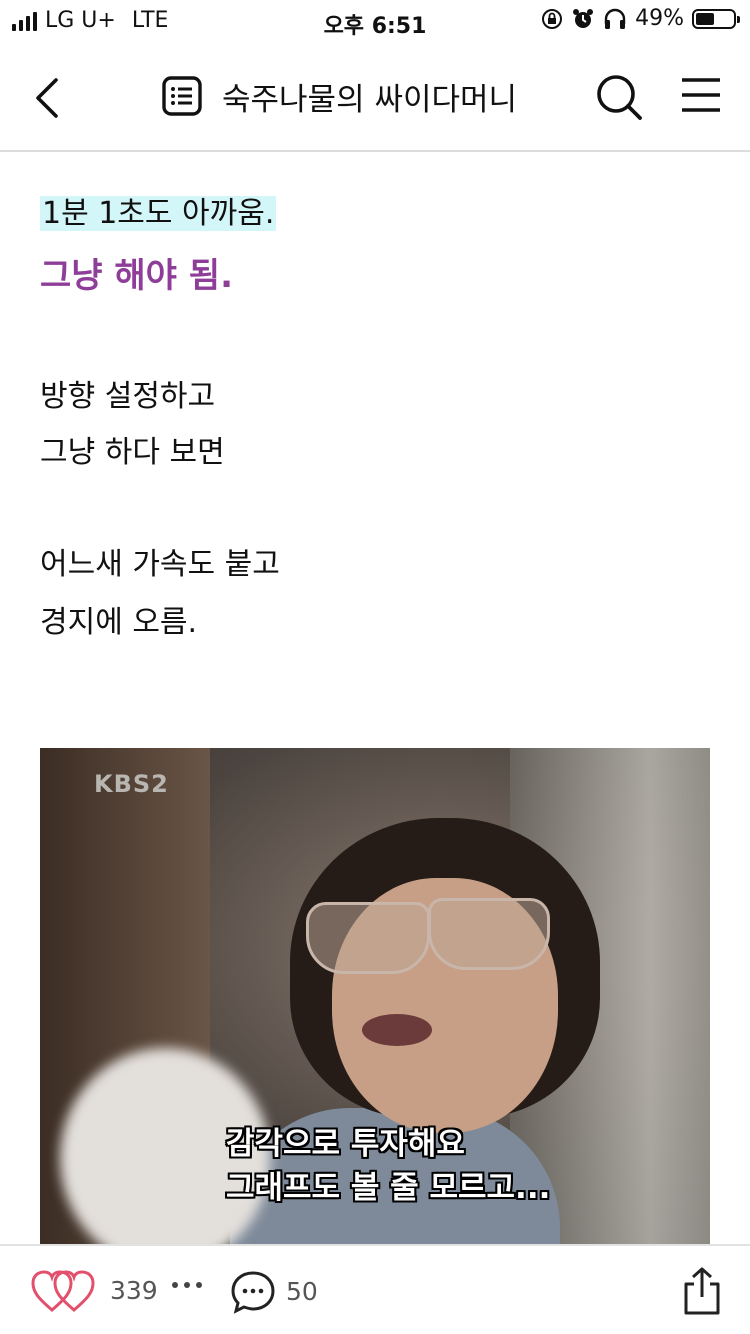 This screenshot has height=1334, width=750. Describe the element at coordinates (583, 18) in the screenshot. I see `alarm-icon` at that location.